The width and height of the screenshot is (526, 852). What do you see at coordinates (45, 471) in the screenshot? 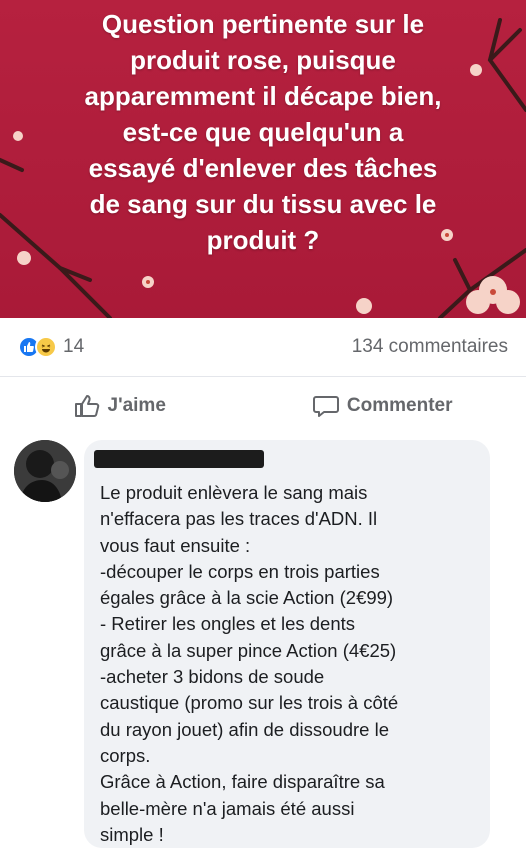
I see `commenter-avatar` at bounding box center [45, 471].